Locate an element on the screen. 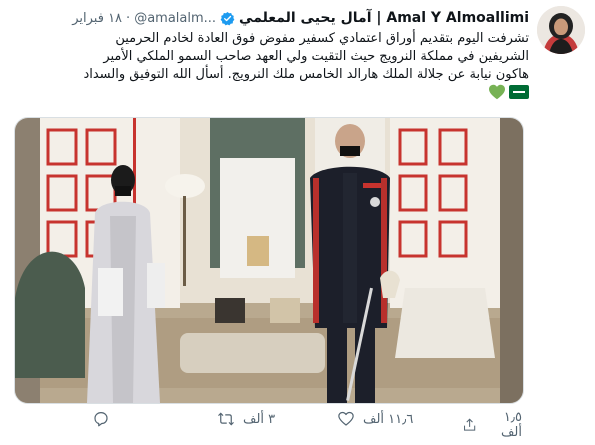 Image resolution: width=595 pixels, height=445 pixels. share-count: ١٫٥ ألف is located at coordinates (511, 425).